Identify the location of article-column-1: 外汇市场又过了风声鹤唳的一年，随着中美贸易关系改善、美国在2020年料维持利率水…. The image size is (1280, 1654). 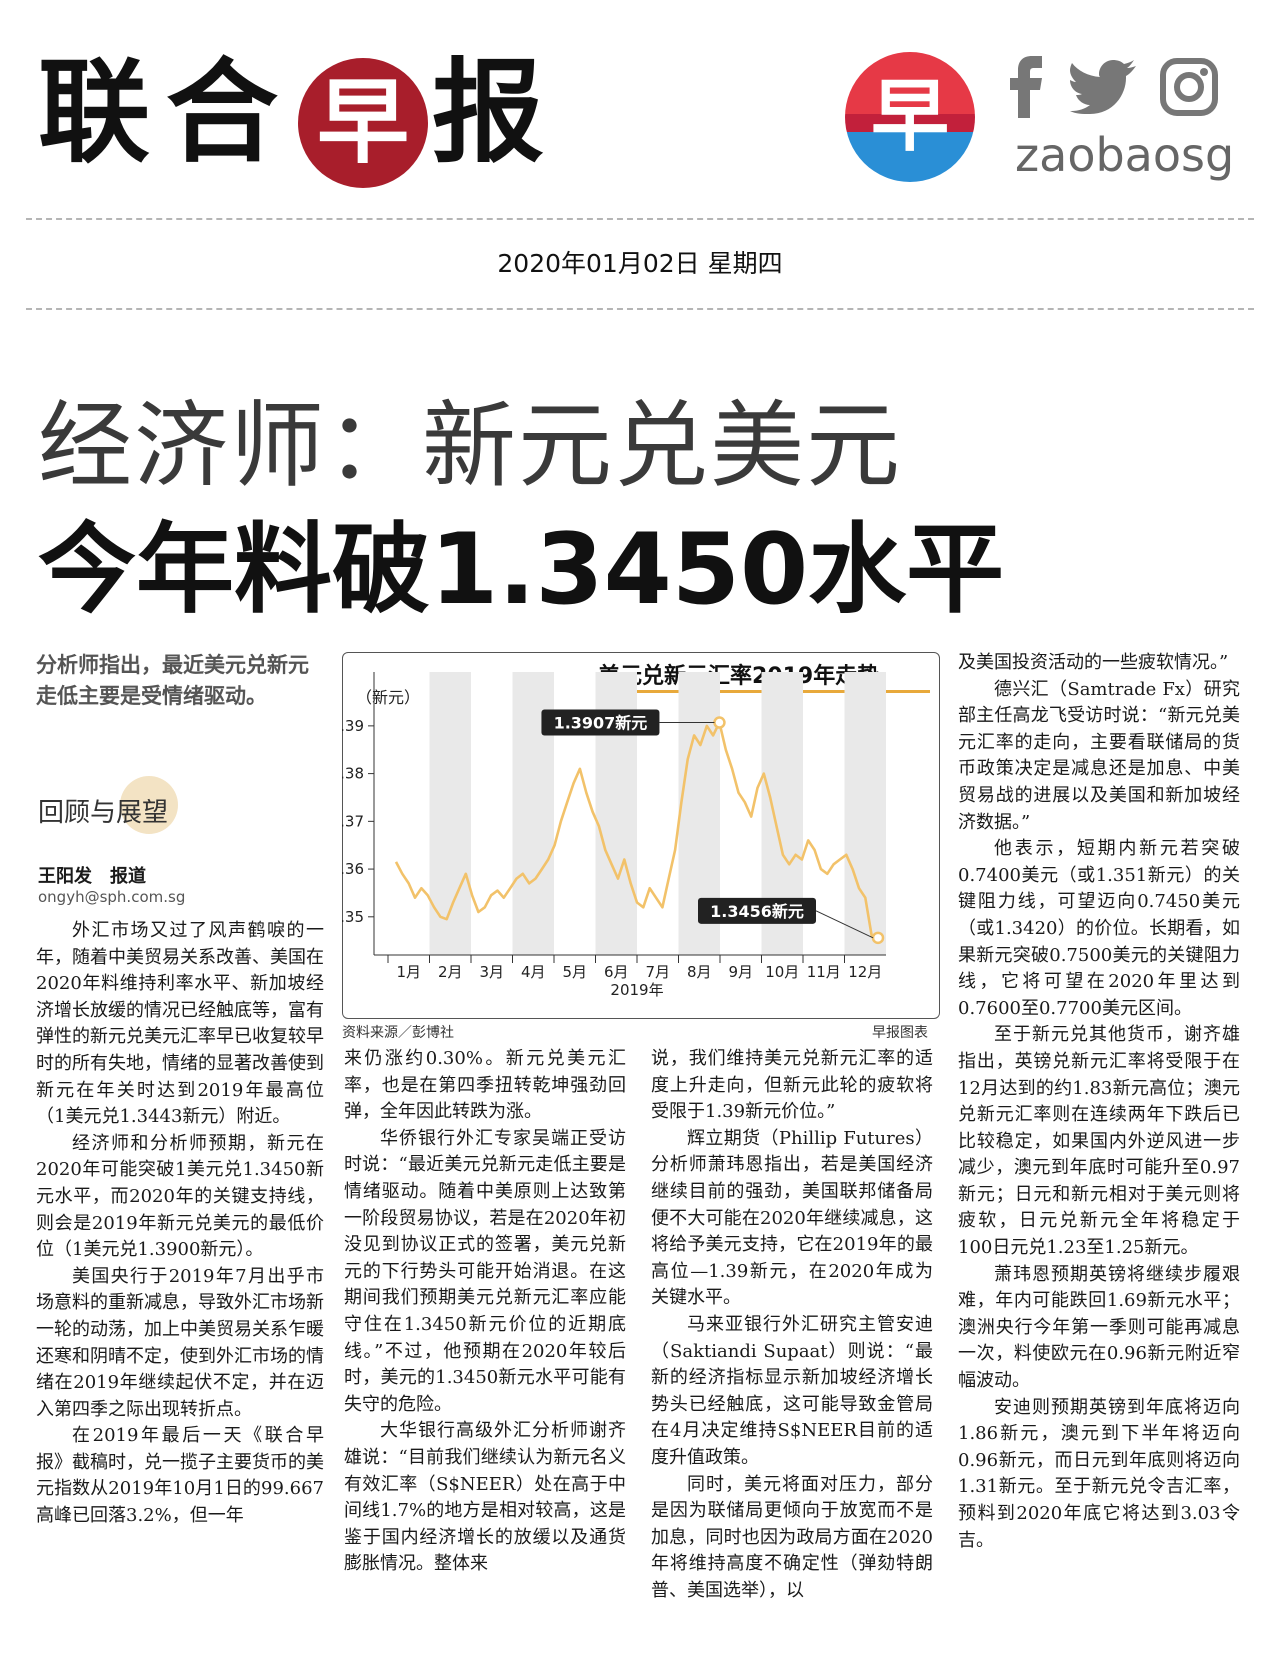
(180, 1224).